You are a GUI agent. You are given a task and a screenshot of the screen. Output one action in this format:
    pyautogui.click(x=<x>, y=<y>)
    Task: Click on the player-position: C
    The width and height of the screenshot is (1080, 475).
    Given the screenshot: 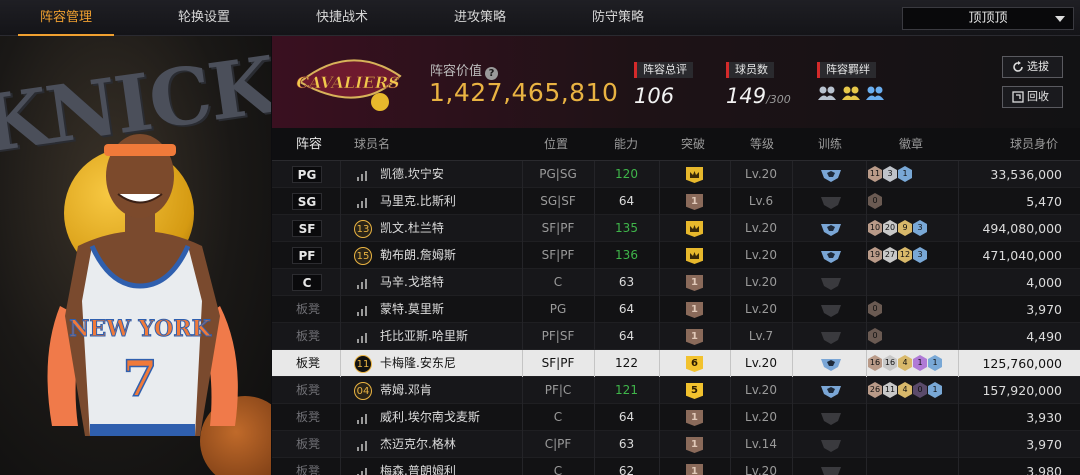 What is the action you would take?
    pyautogui.click(x=558, y=469)
    